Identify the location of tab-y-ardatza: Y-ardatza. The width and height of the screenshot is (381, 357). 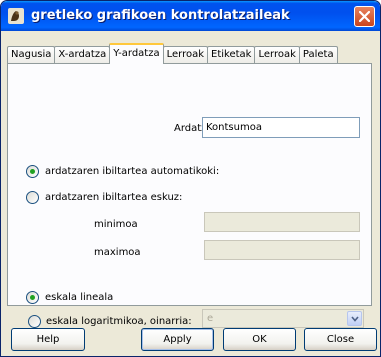
(136, 53).